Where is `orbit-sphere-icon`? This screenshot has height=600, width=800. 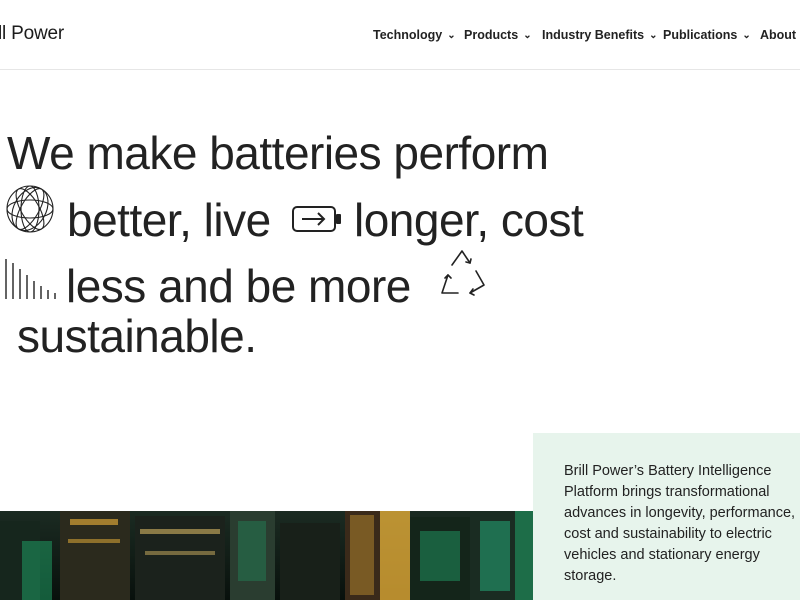 orbit-sphere-icon is located at coordinates (30, 209).